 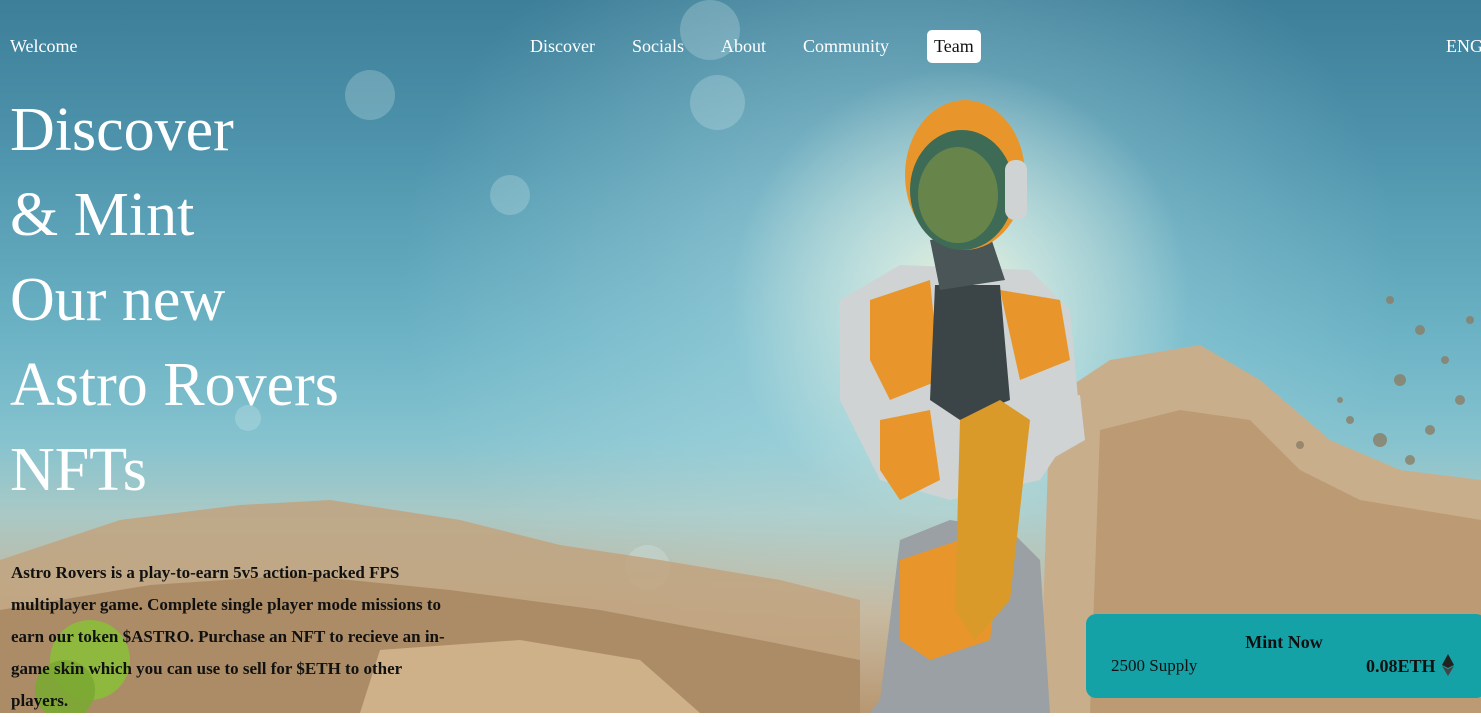 I want to click on nav-about: About, so click(x=743, y=46).